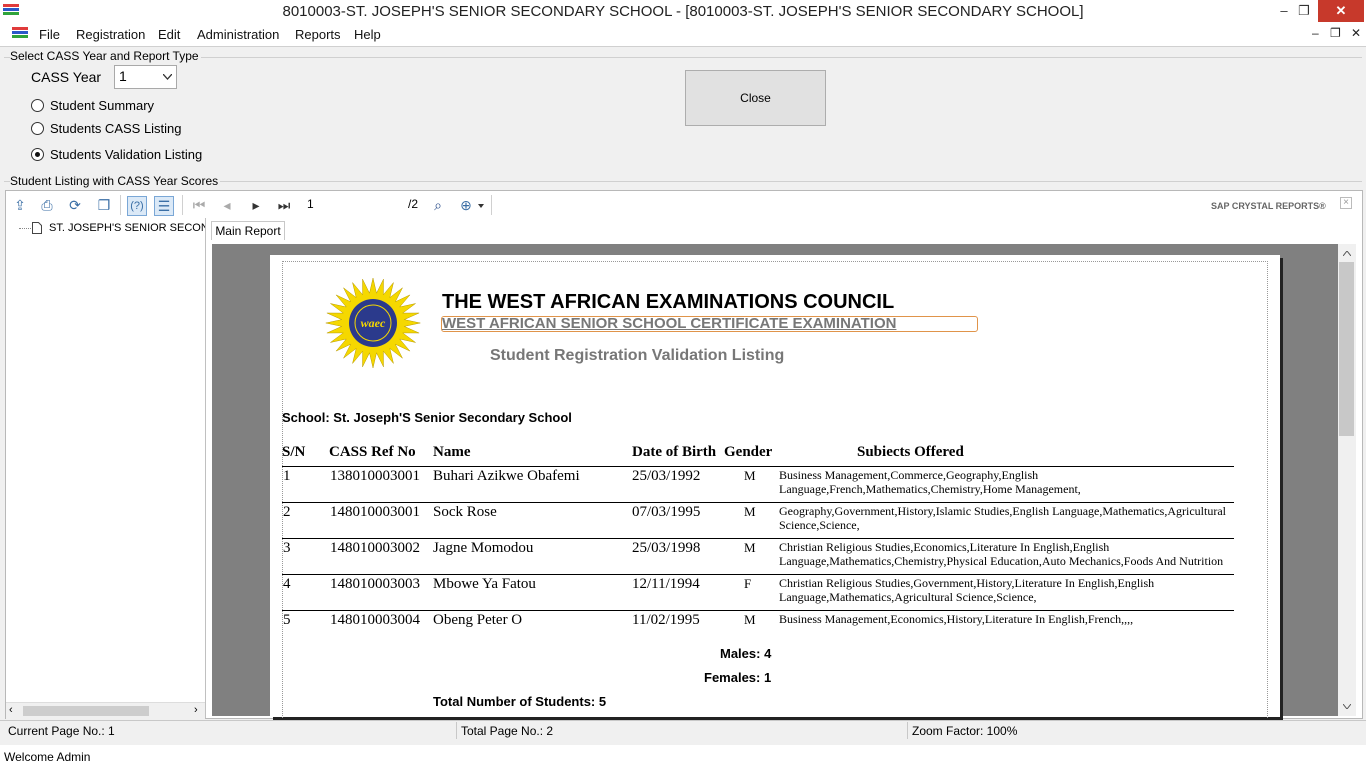 The width and height of the screenshot is (1366, 768). I want to click on cass-year-select: 1, so click(145, 77).